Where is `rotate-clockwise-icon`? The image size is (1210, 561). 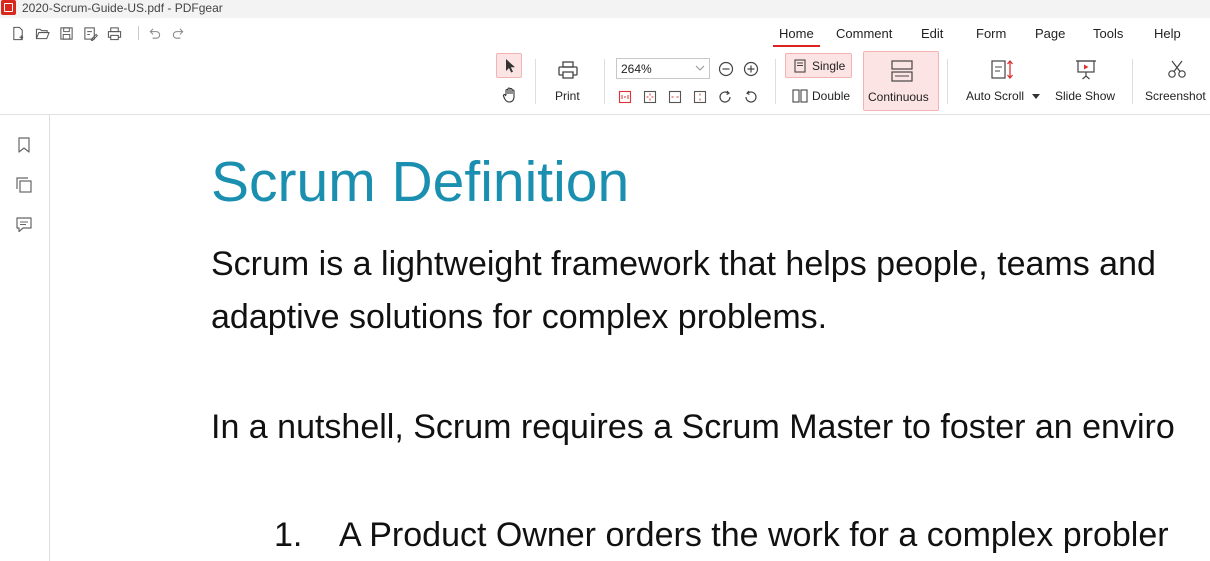
rotate-clockwise-icon is located at coordinates (725, 96).